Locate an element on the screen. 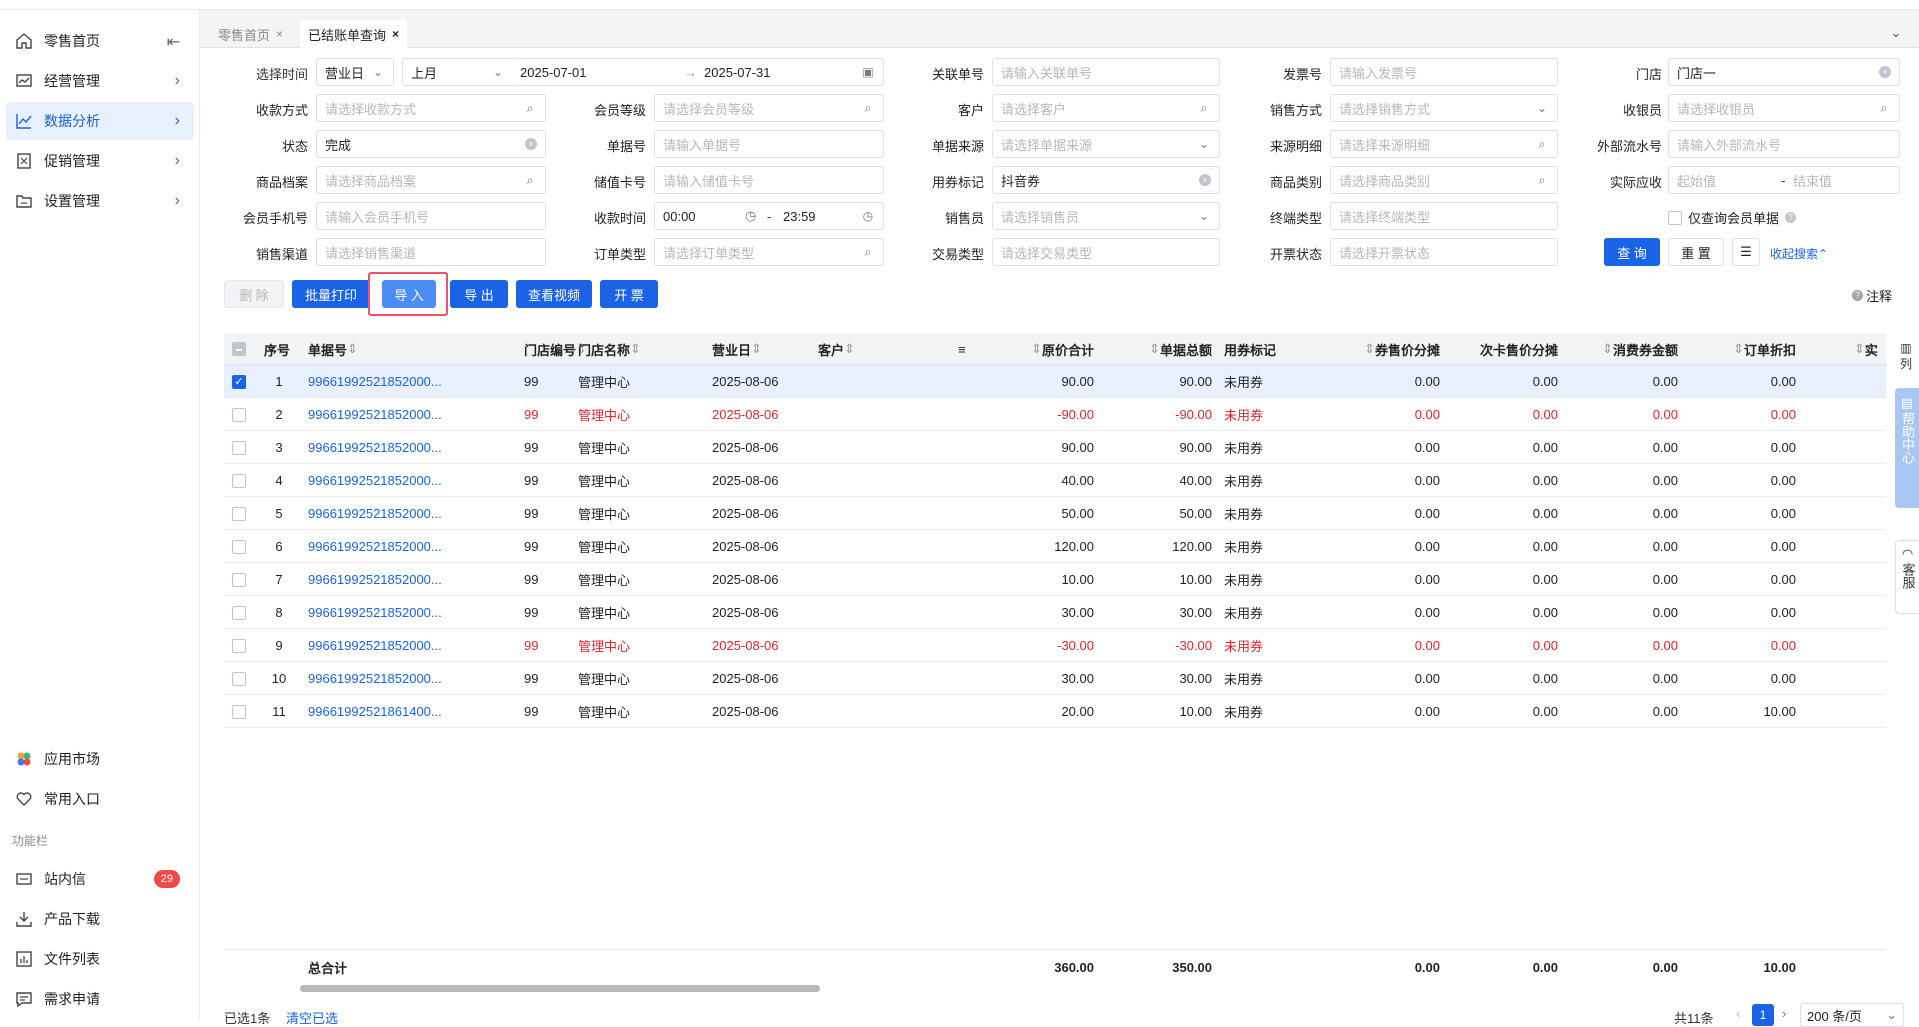 Image resolution: width=1919 pixels, height=1027 pixels. goods-select: 请选择商品档案 ⌕ is located at coordinates (431, 180).